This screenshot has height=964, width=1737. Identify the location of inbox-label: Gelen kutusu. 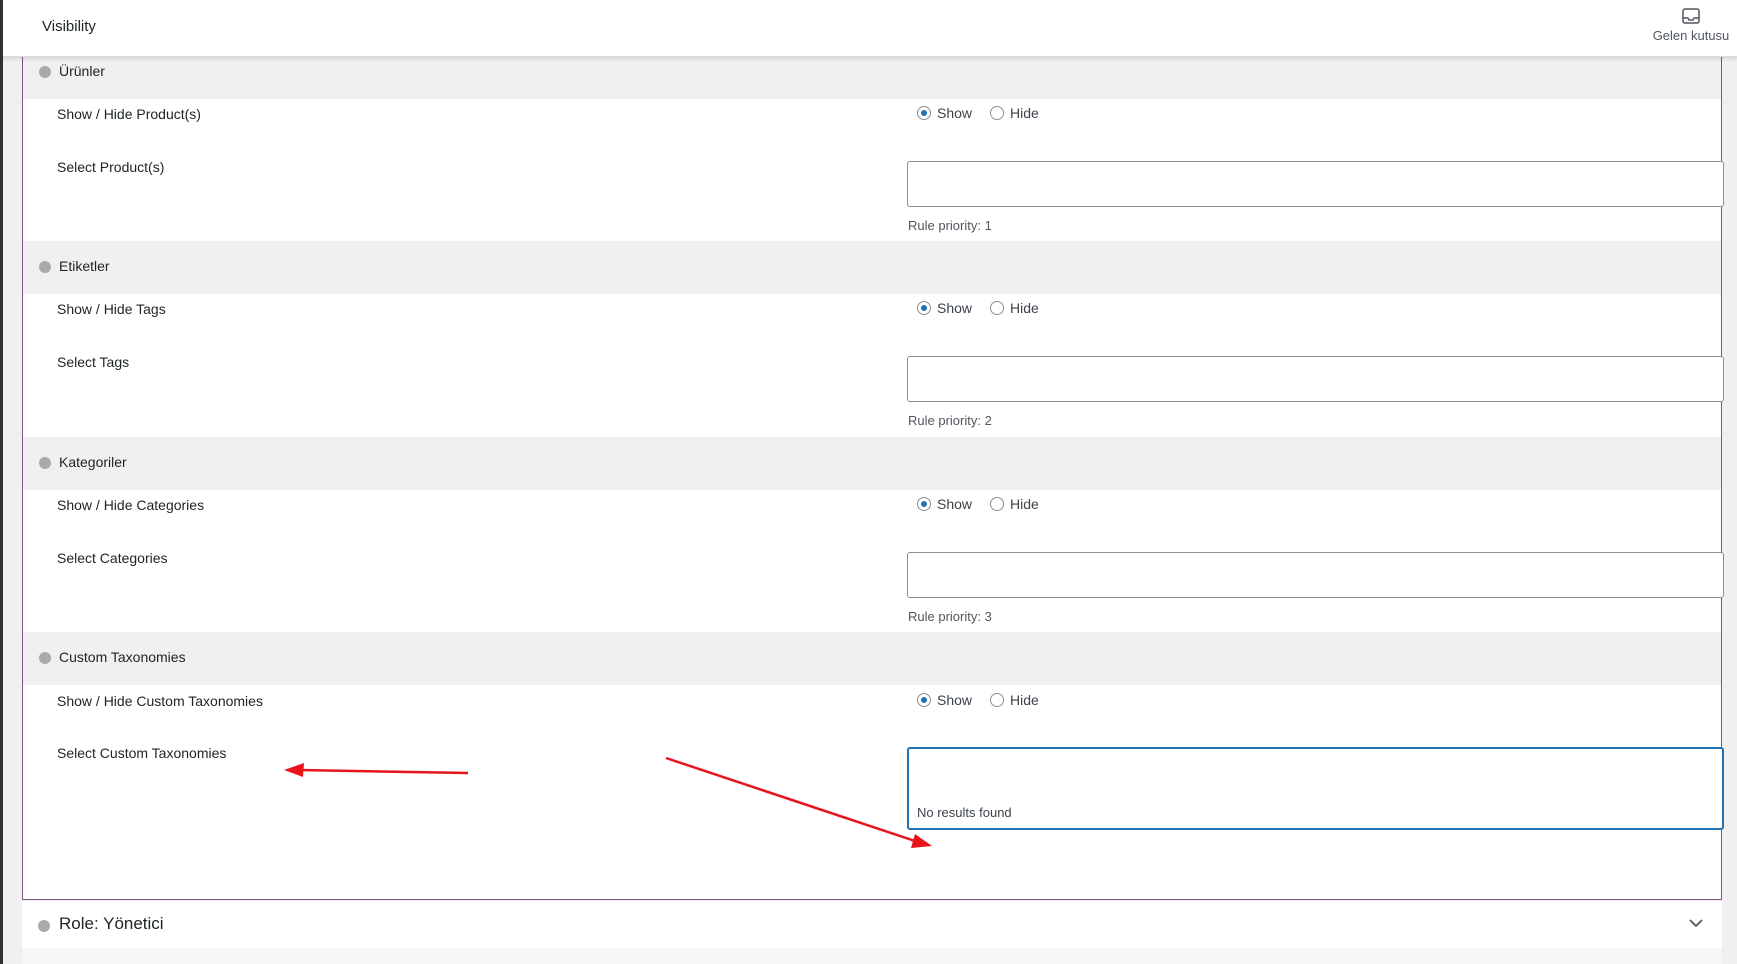
(1691, 35).